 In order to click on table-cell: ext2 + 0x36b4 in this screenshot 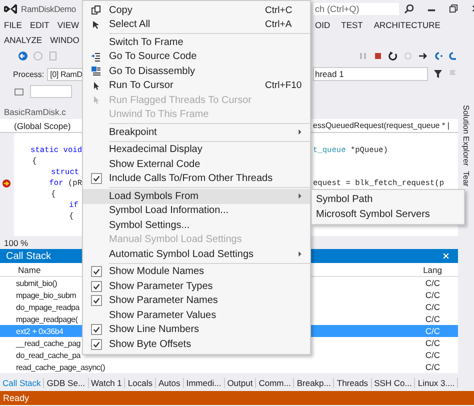, I will do `click(40, 331)`.